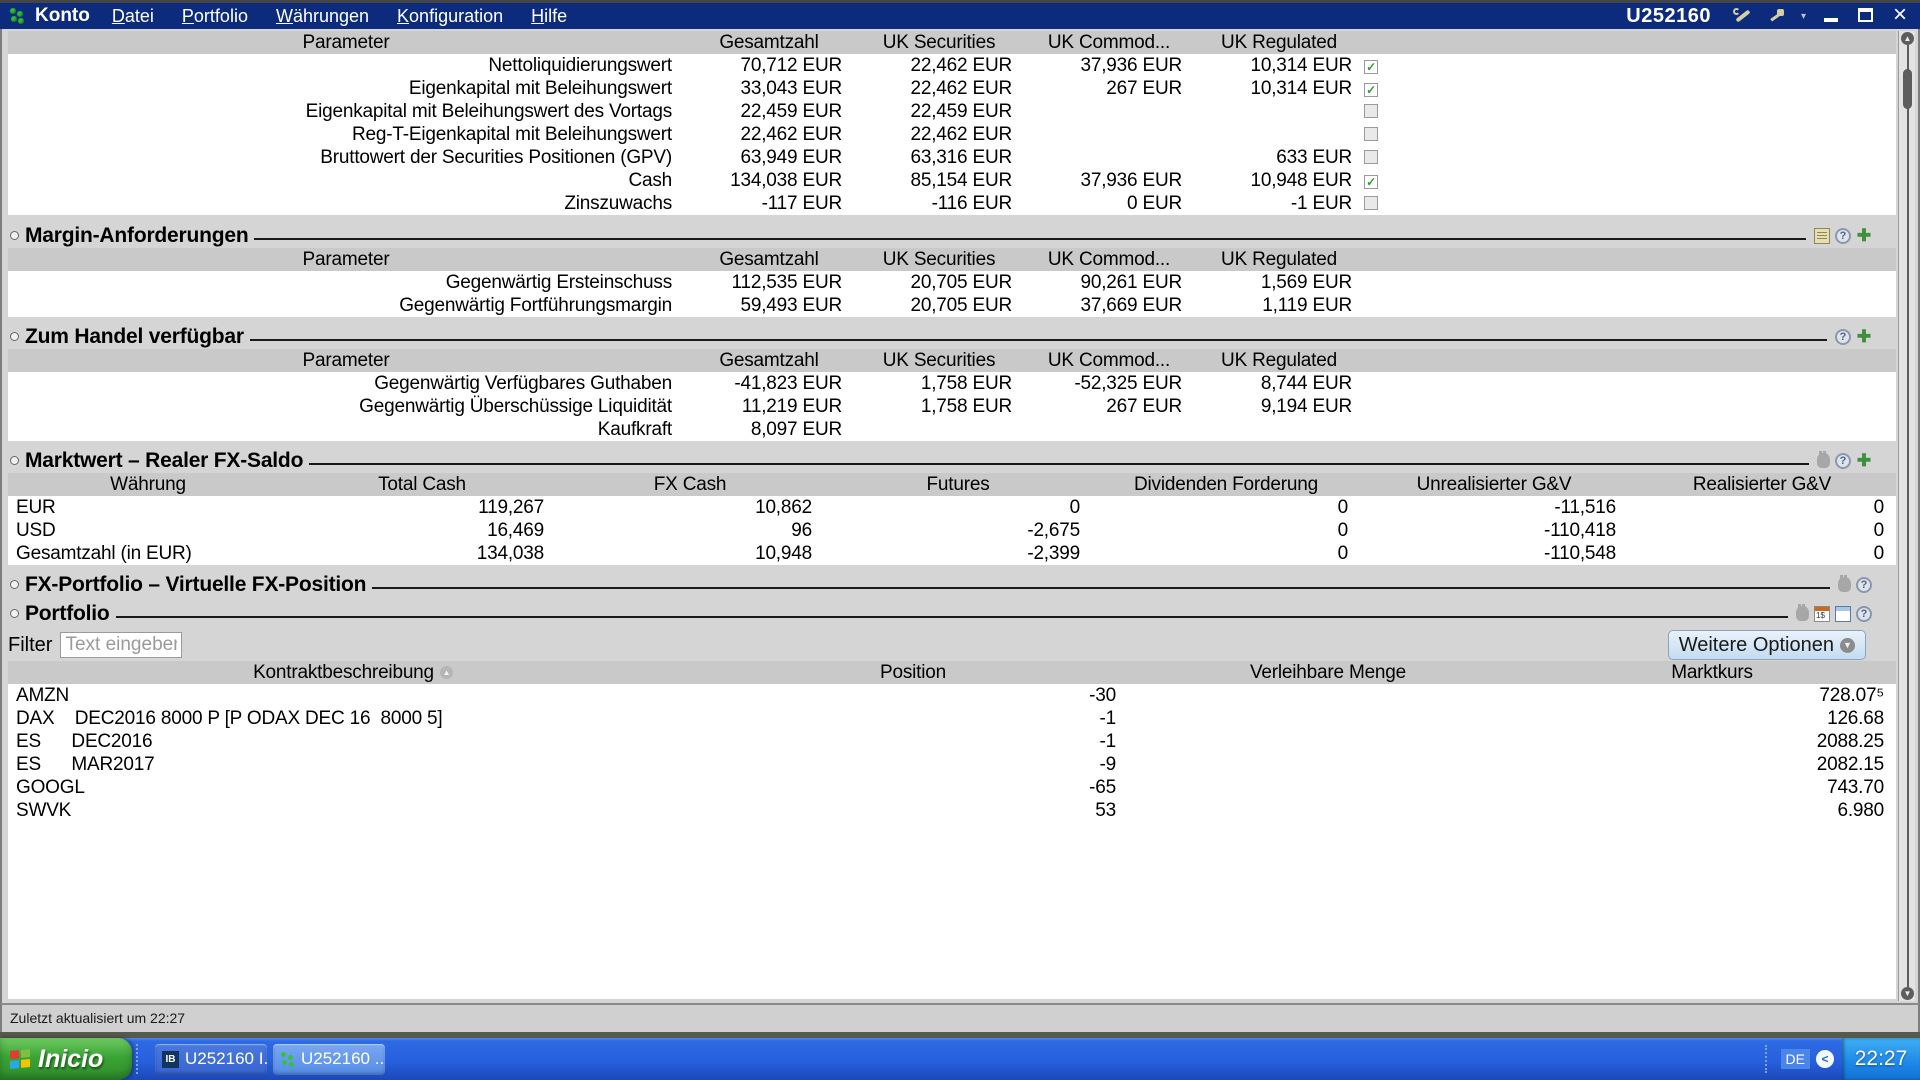 Image resolution: width=1920 pixels, height=1080 pixels. What do you see at coordinates (1766, 645) in the screenshot?
I see `more-options-button: Weitere Optionen ▼` at bounding box center [1766, 645].